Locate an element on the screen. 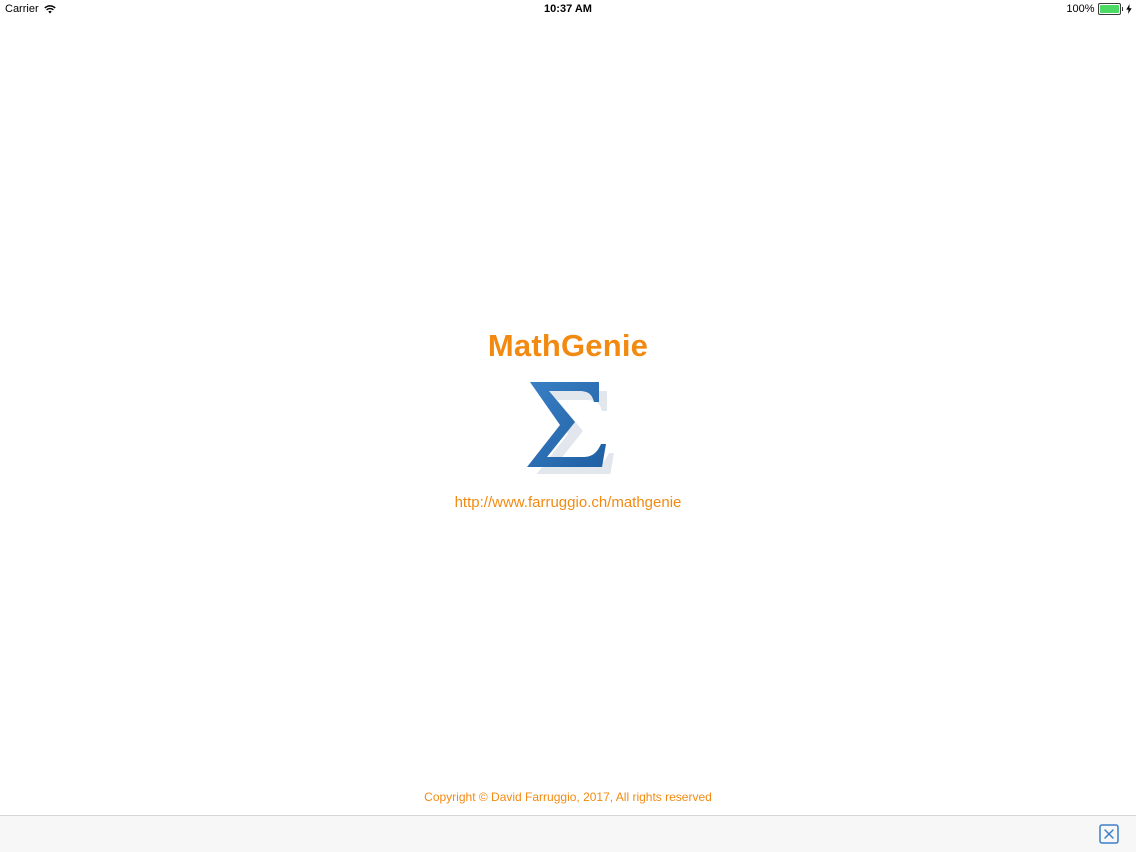  battery-percent: 100% is located at coordinates (1080, 9).